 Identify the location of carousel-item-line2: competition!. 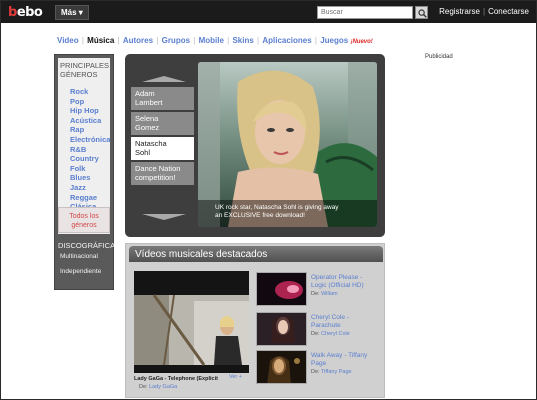
(155, 177).